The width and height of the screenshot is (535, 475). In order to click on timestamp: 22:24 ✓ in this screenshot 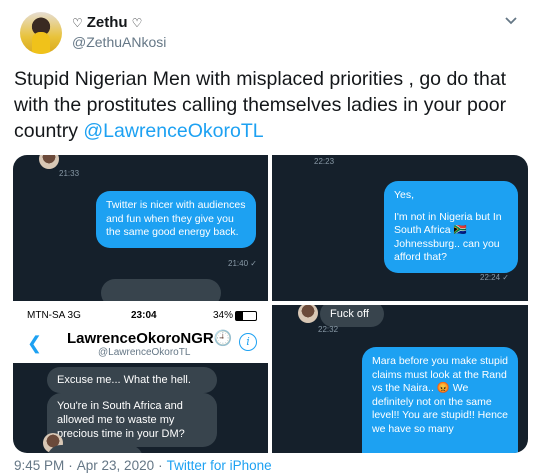, I will do `click(494, 277)`.